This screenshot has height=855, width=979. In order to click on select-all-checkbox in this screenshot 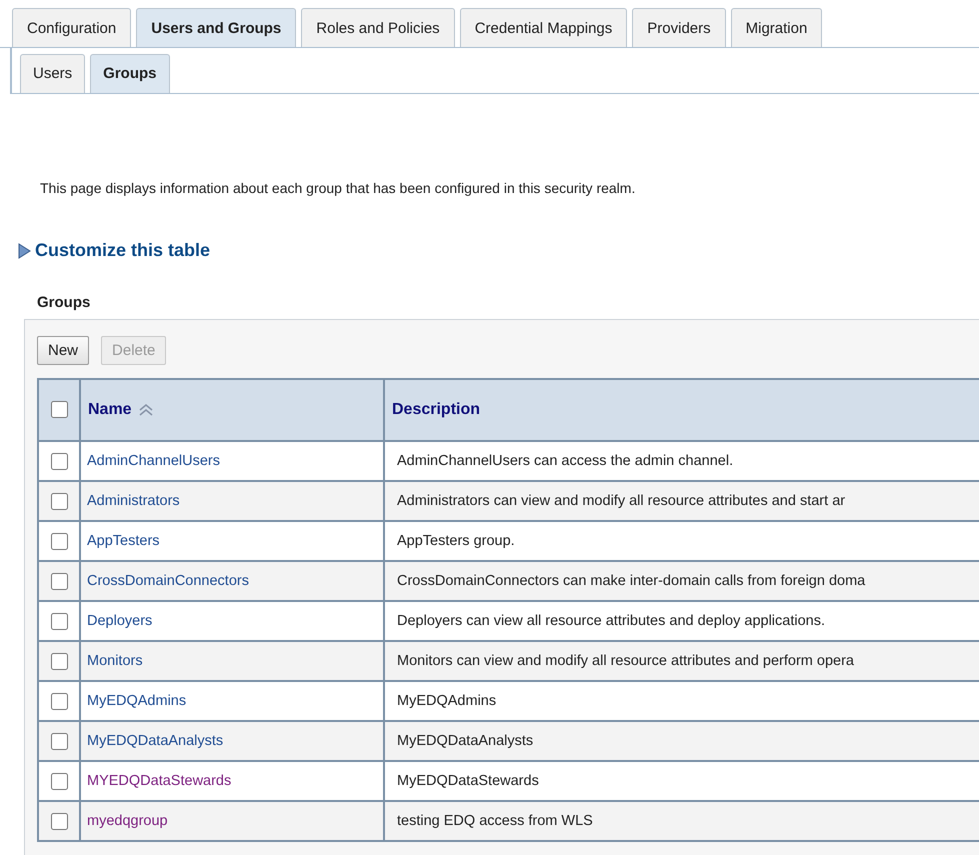, I will do `click(59, 409)`.